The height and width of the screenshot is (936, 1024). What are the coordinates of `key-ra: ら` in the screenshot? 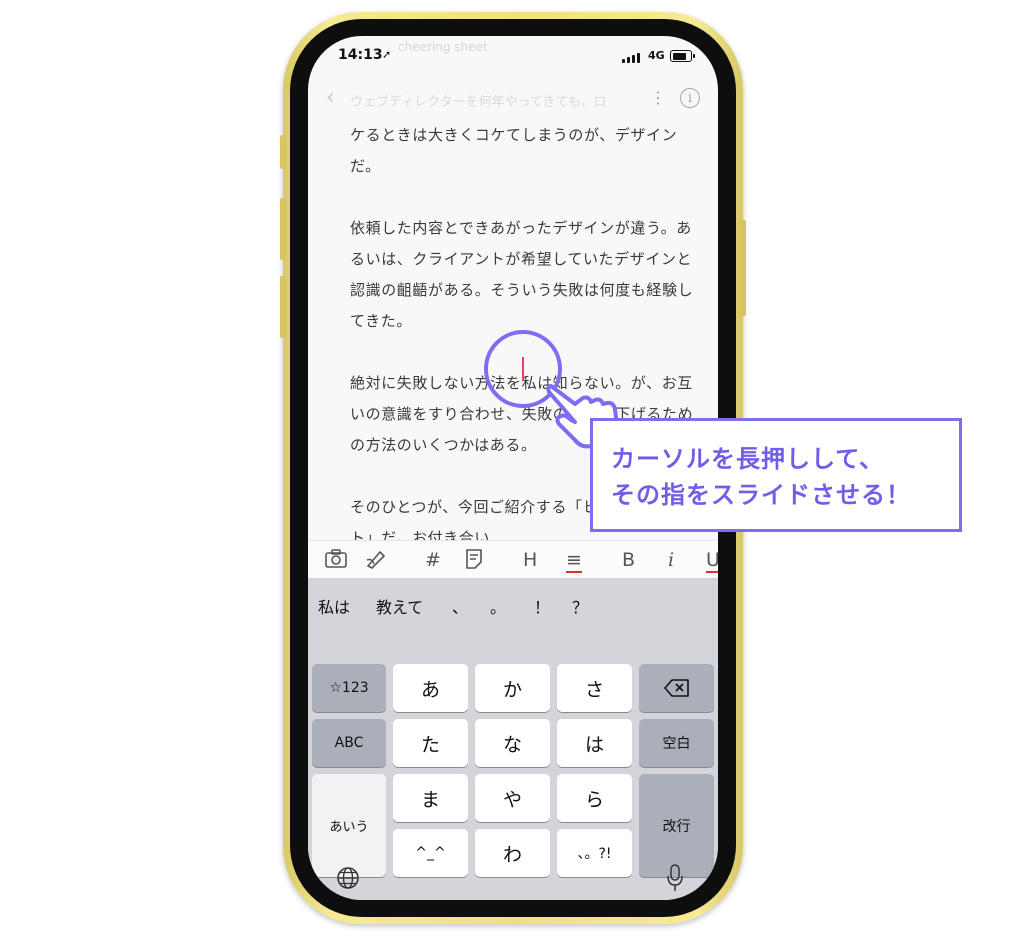 It's located at (594, 798).